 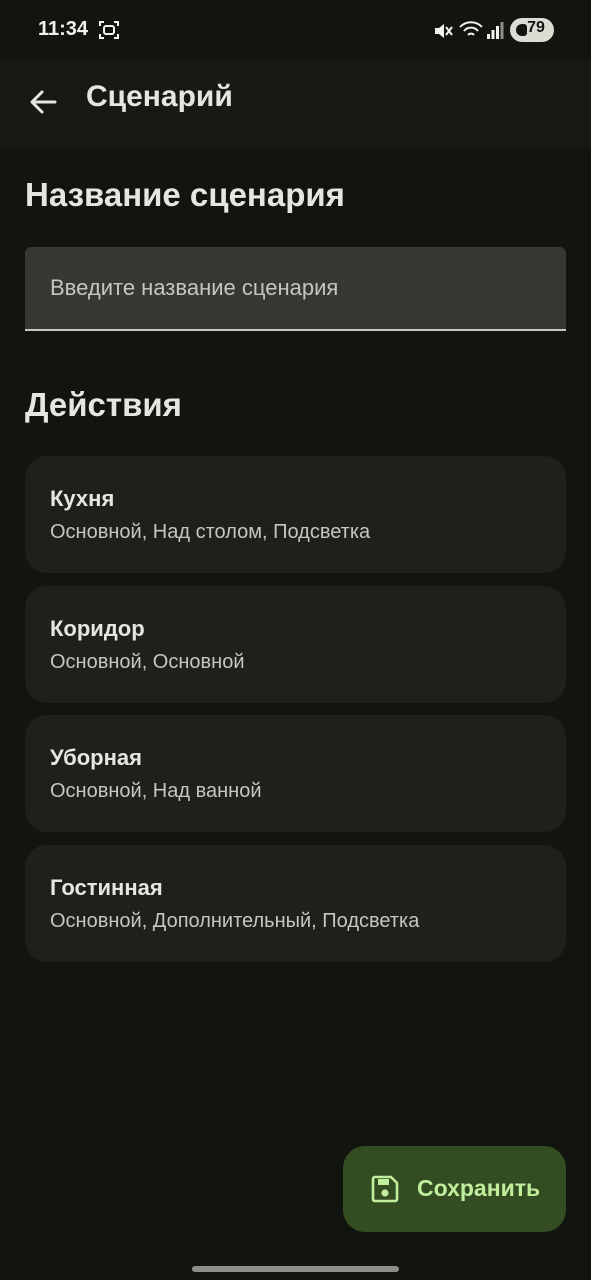 I want to click on screenshot-icon, so click(x=109, y=30).